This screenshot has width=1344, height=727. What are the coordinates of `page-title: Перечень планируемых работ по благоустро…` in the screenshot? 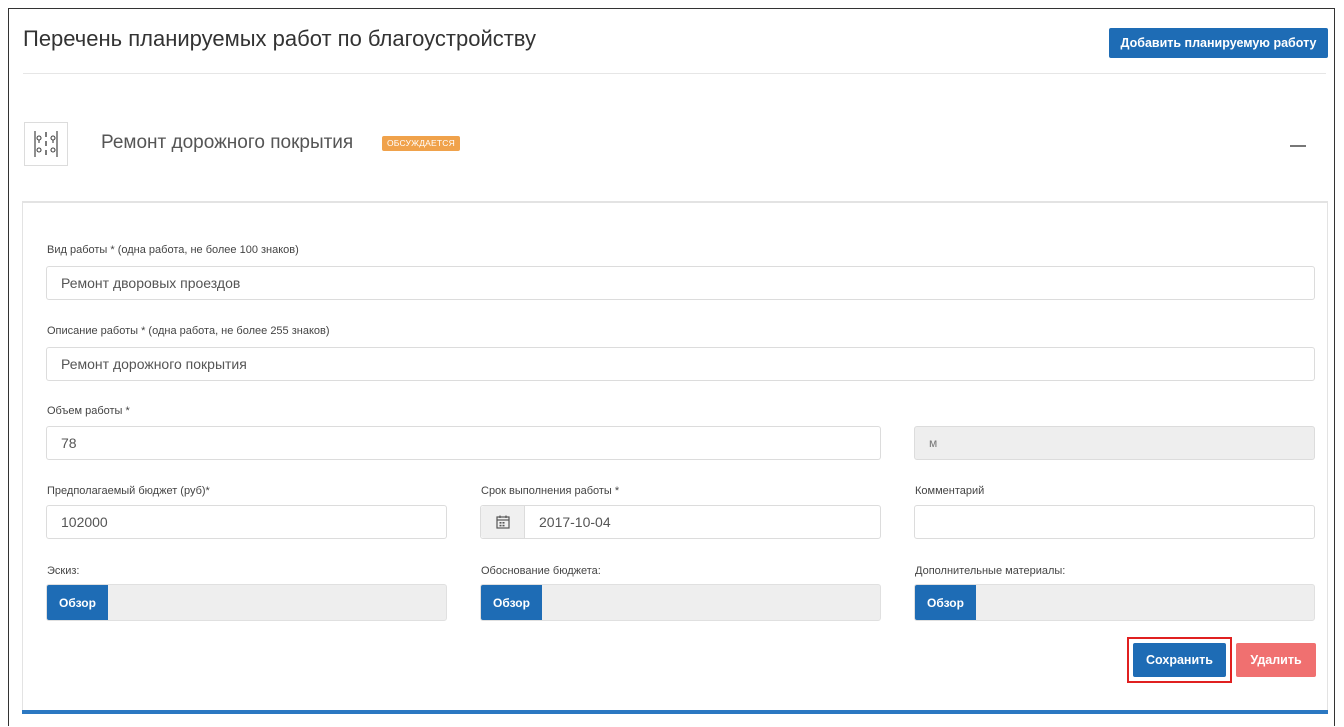 It's located at (280, 38).